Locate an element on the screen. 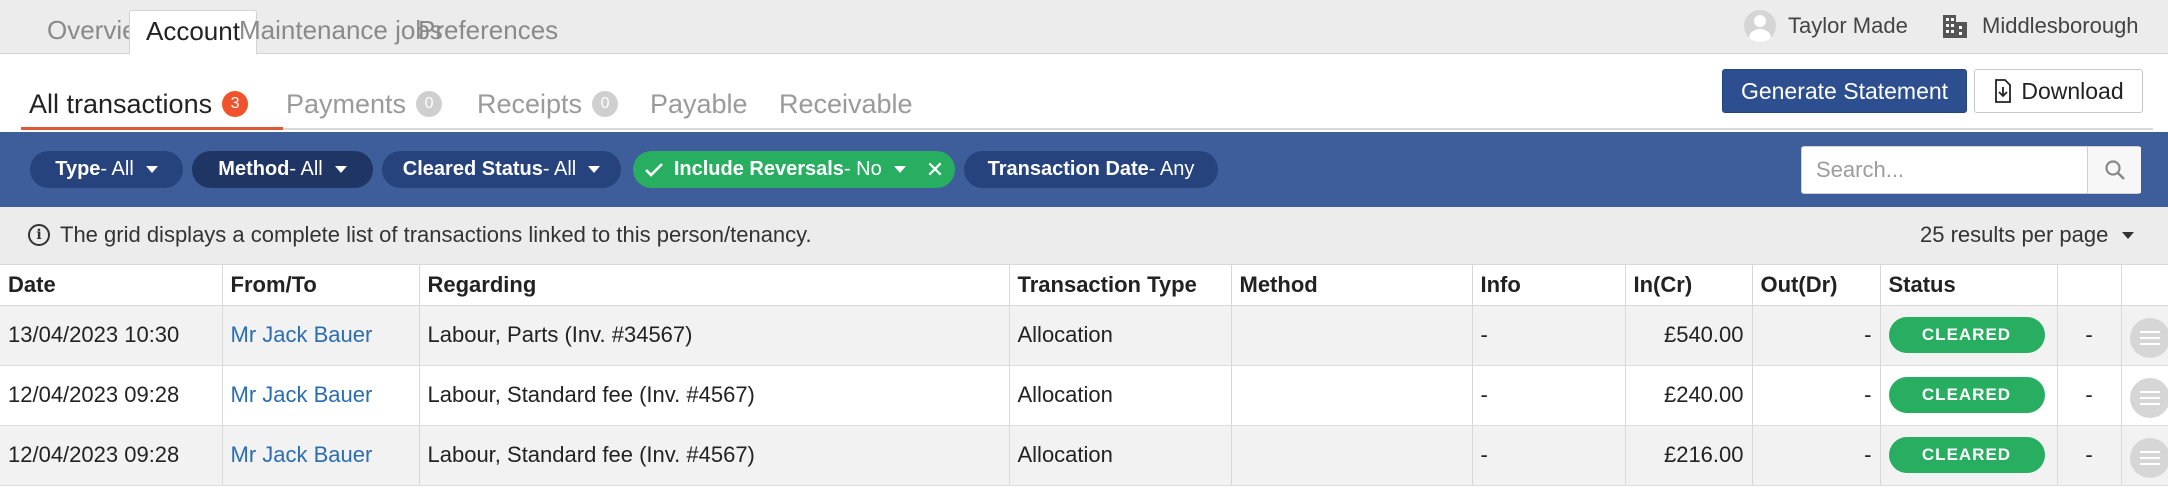 This screenshot has height=500, width=2168. filter-method: Method - All is located at coordinates (282, 169).